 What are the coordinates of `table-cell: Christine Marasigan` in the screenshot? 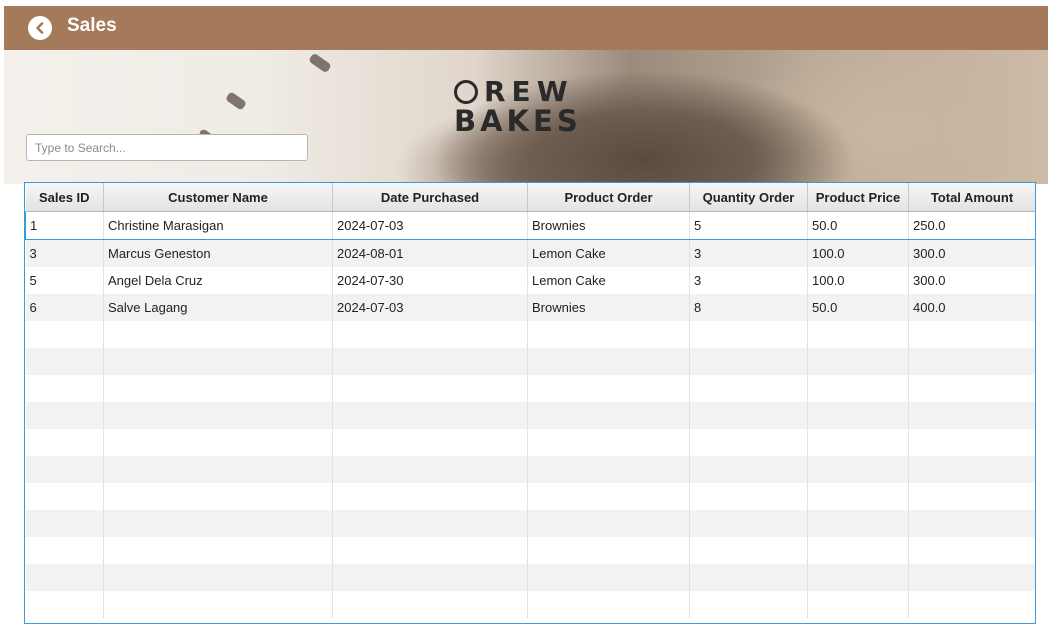 It's located at (218, 225).